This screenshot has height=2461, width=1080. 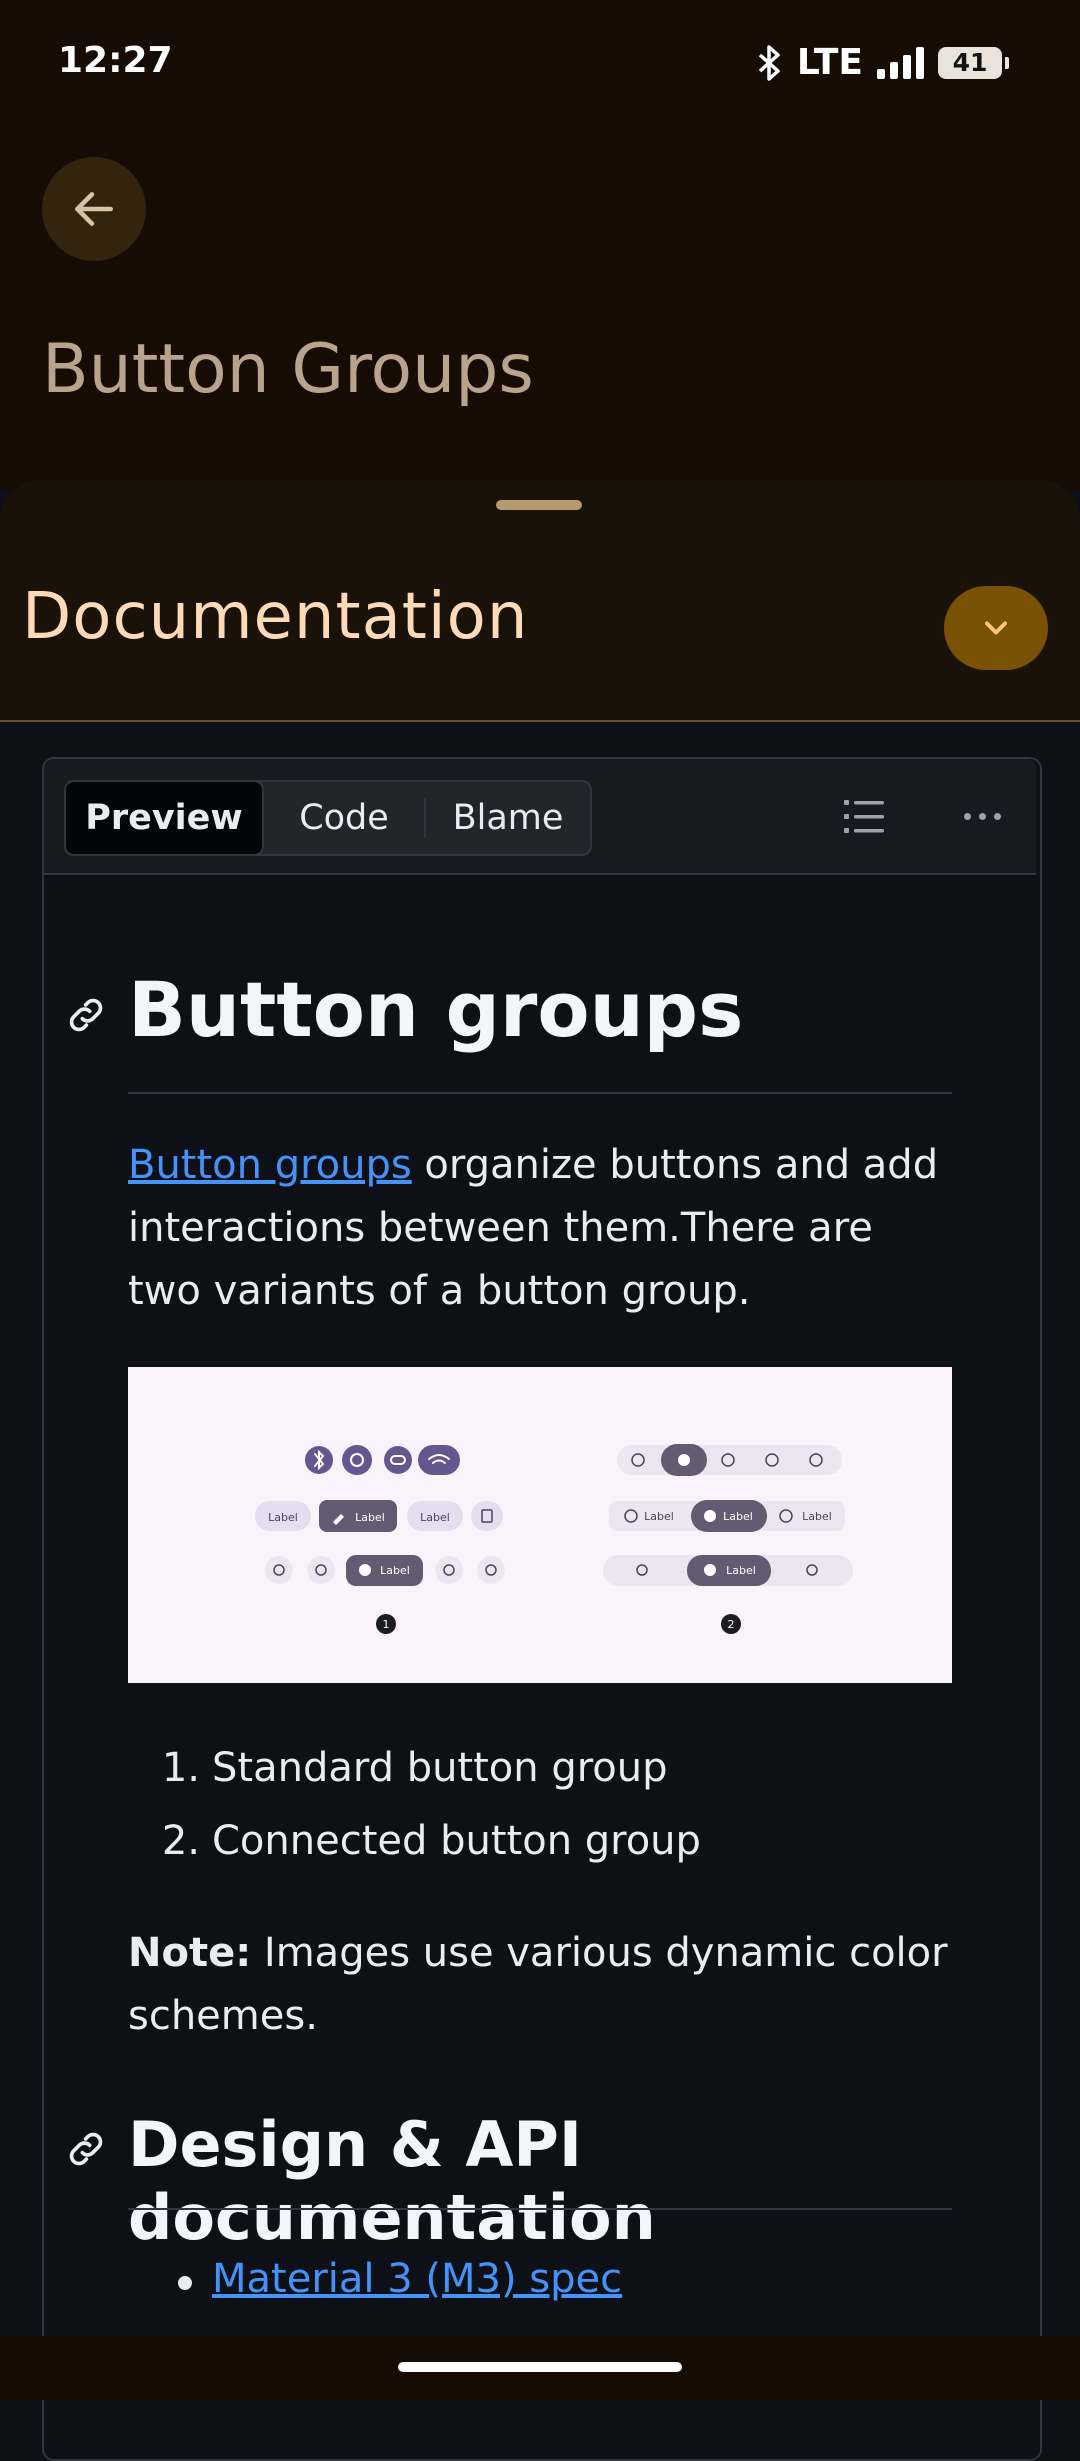 What do you see at coordinates (508, 818) in the screenshot?
I see `tab-blame: Blame` at bounding box center [508, 818].